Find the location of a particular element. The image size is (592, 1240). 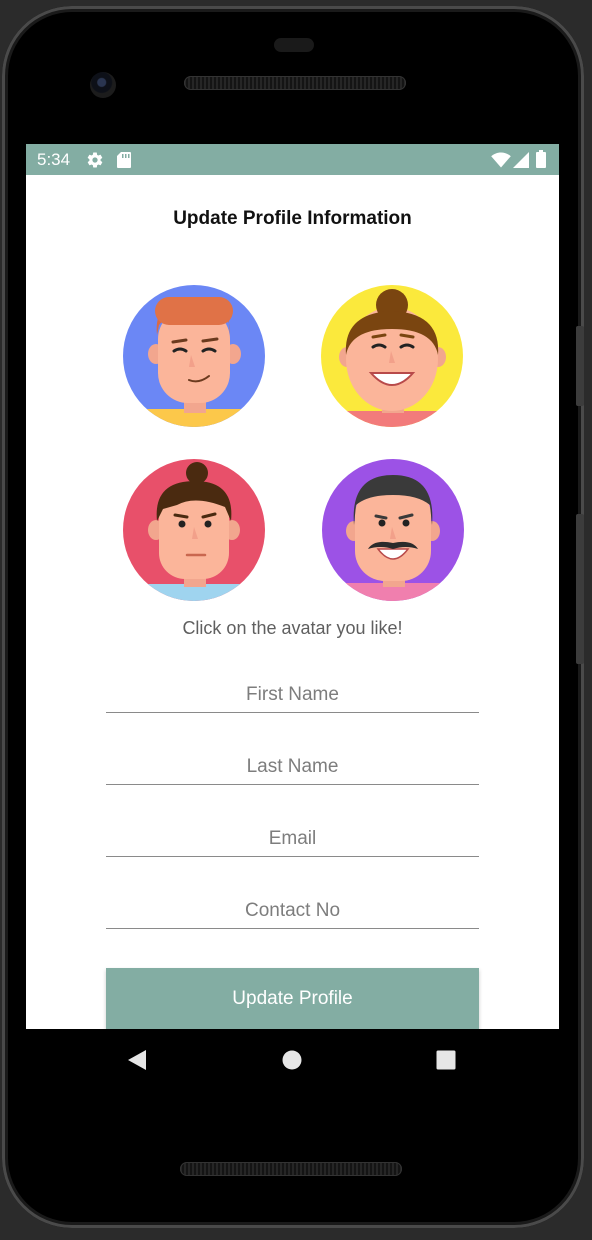

last-name-field is located at coordinates (292, 763).